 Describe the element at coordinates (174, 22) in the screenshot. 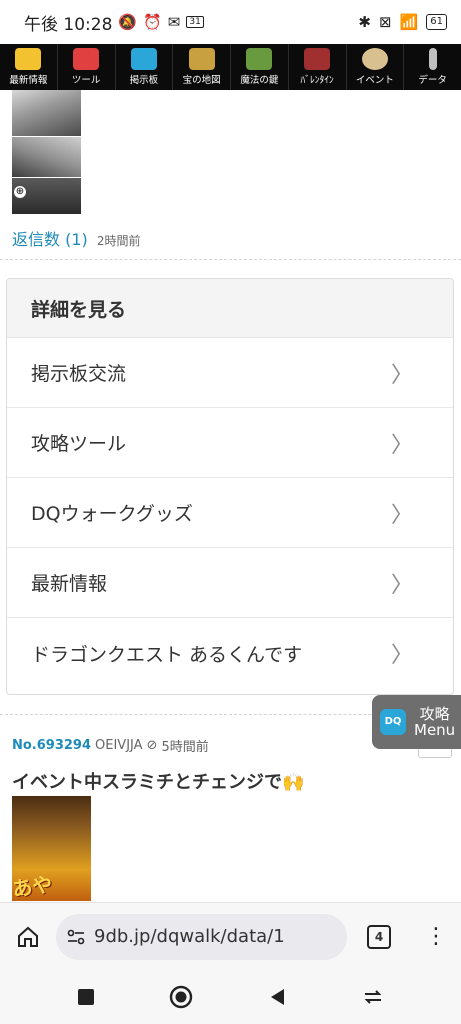

I see `mail-icon: ✉` at that location.